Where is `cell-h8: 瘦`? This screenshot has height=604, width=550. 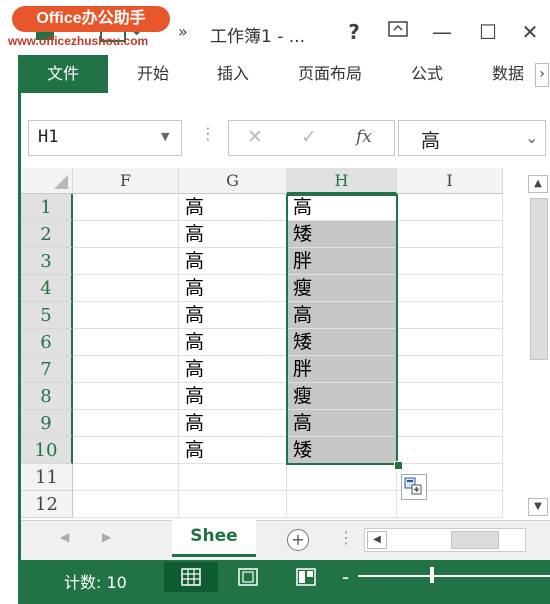
cell-h8: 瘦 is located at coordinates (342, 396).